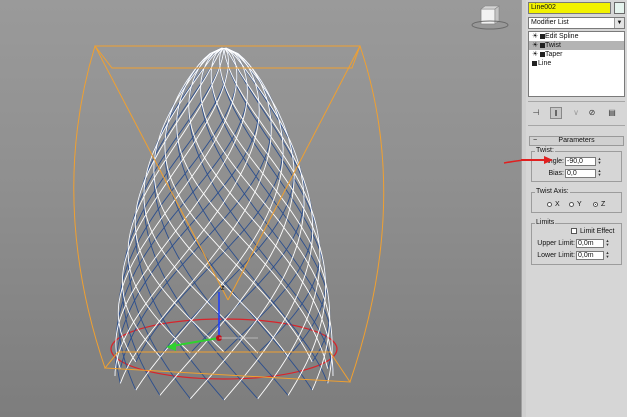 The height and width of the screenshot is (417, 627). I want to click on annotation-arrow-tail, so click(533, 160).